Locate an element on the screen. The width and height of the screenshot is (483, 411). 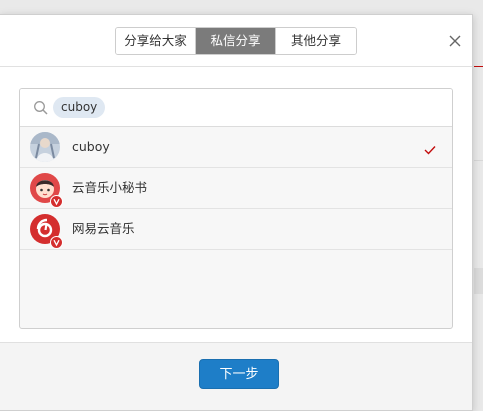
tab-share-to-all: 分享给大家 is located at coordinates (156, 41).